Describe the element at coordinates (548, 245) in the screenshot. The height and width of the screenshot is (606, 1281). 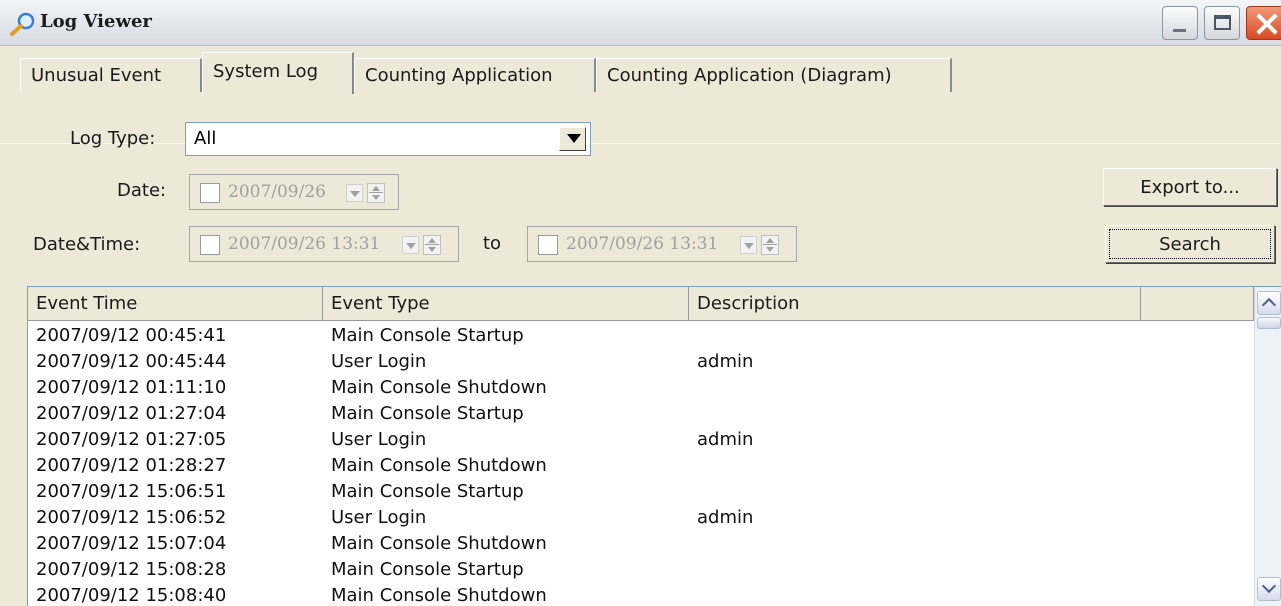
I see `datetime-to-checkbox` at that location.